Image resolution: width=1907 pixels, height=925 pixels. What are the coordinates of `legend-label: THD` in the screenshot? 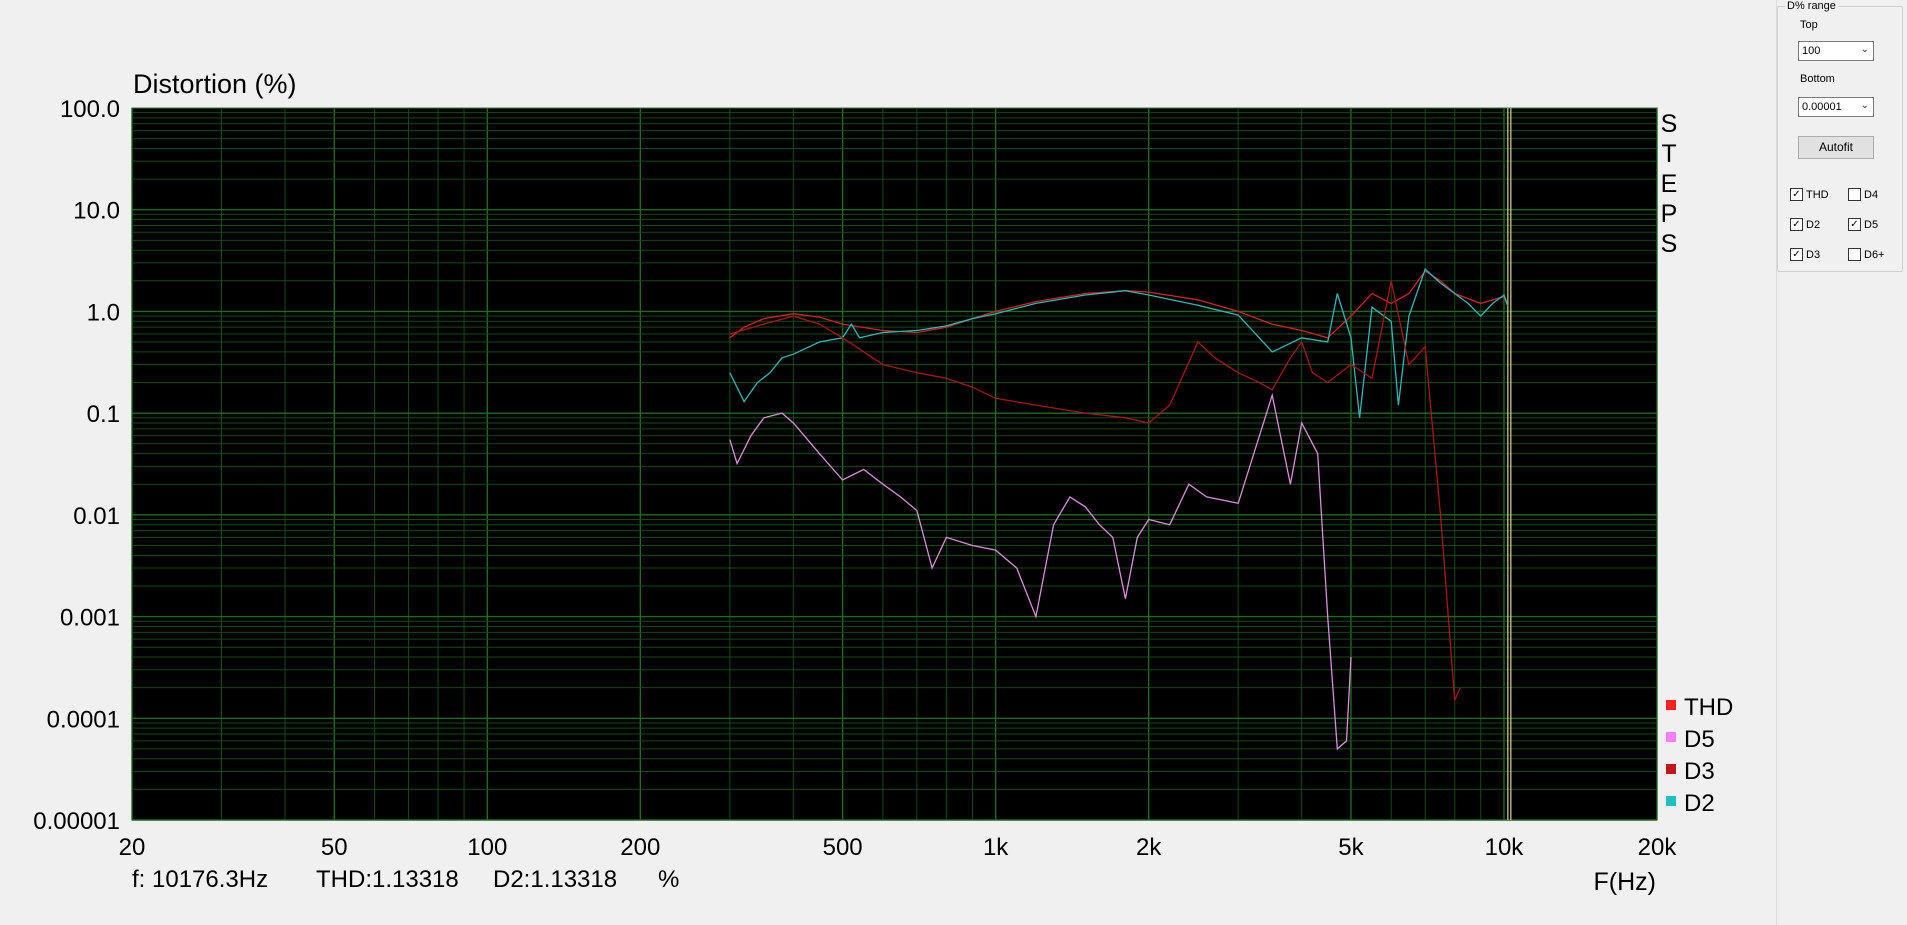 It's located at (1708, 707).